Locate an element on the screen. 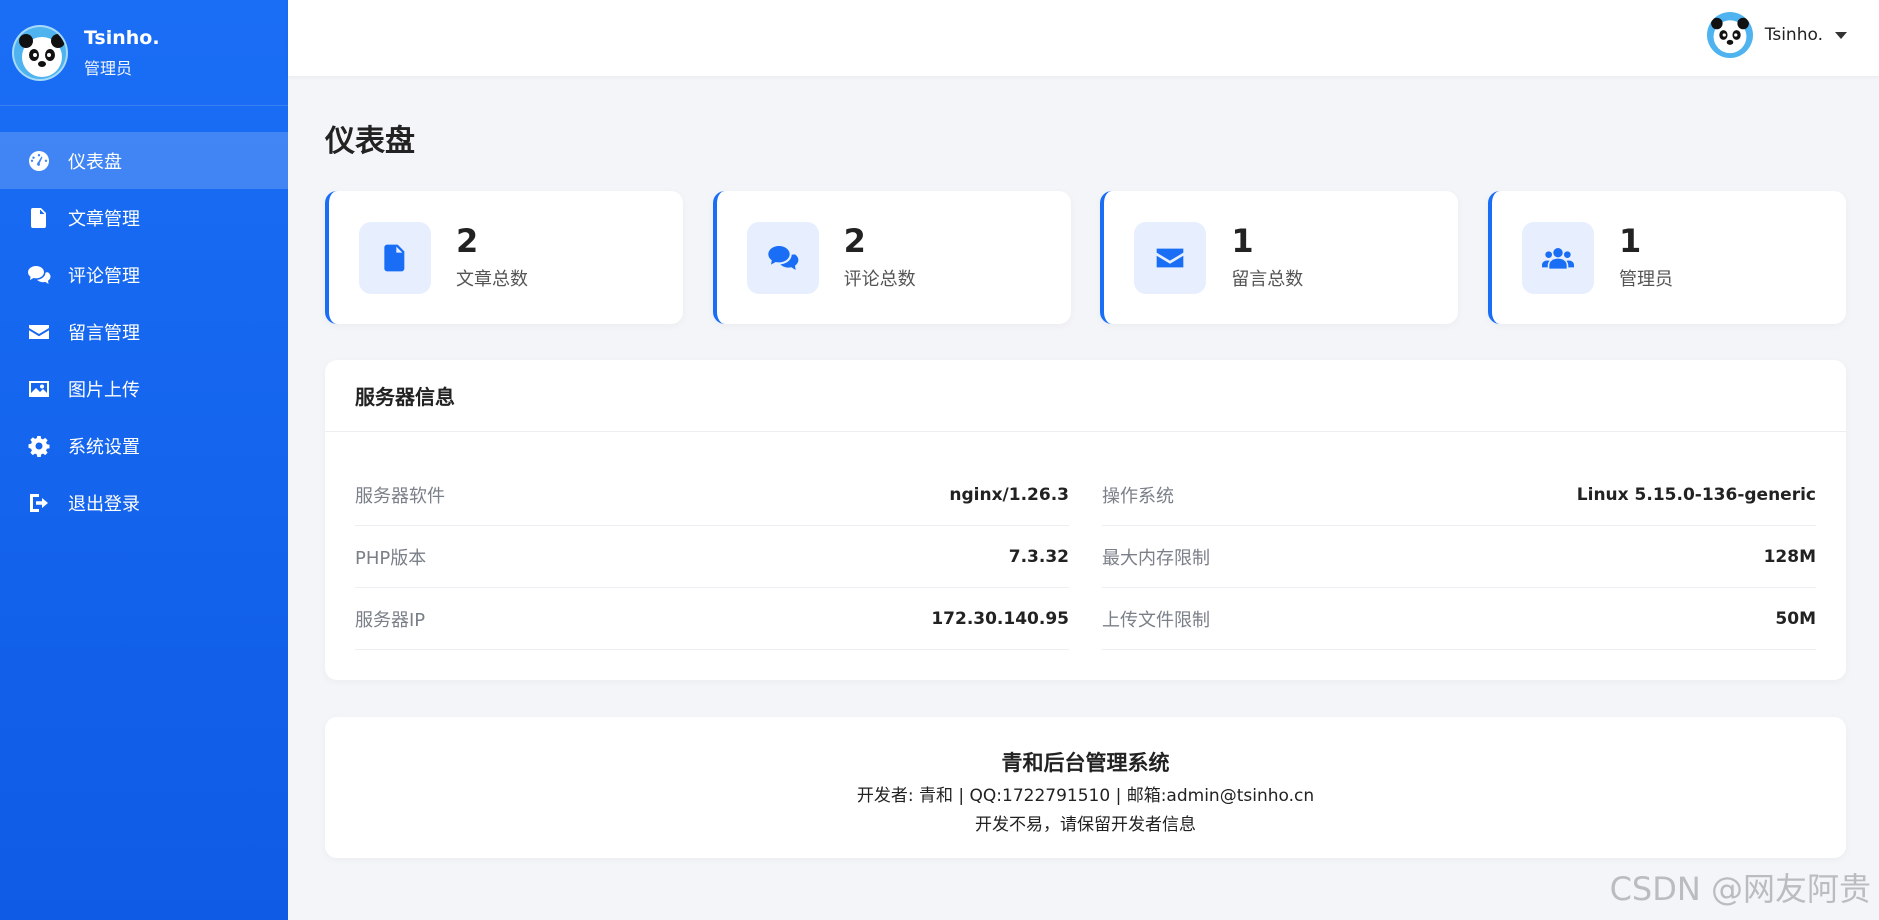 The height and width of the screenshot is (920, 1879). info-row: 上传文件限制 50M is located at coordinates (1459, 619).